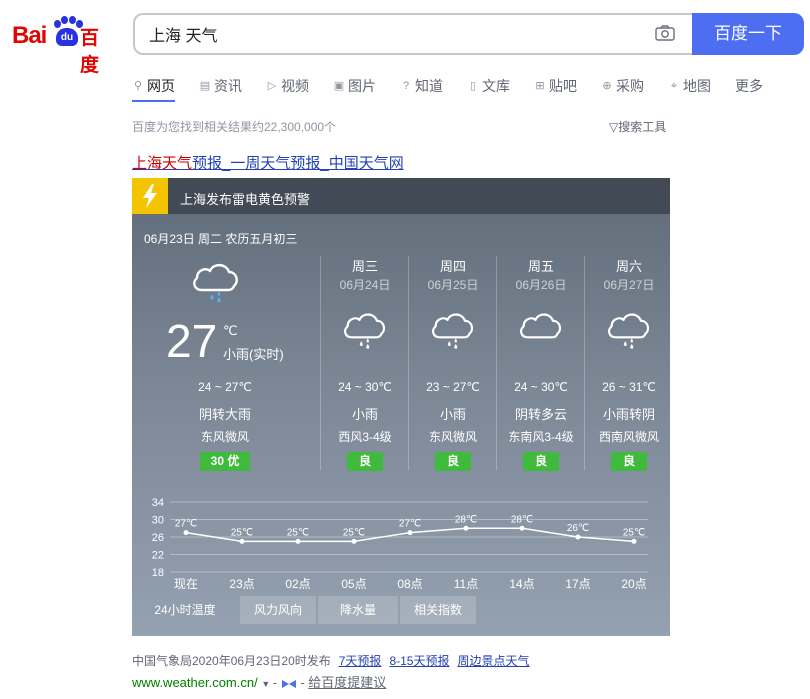 The height and width of the screenshot is (699, 810). Describe the element at coordinates (496, 86) in the screenshot. I see `tab-label: 文库` at that location.